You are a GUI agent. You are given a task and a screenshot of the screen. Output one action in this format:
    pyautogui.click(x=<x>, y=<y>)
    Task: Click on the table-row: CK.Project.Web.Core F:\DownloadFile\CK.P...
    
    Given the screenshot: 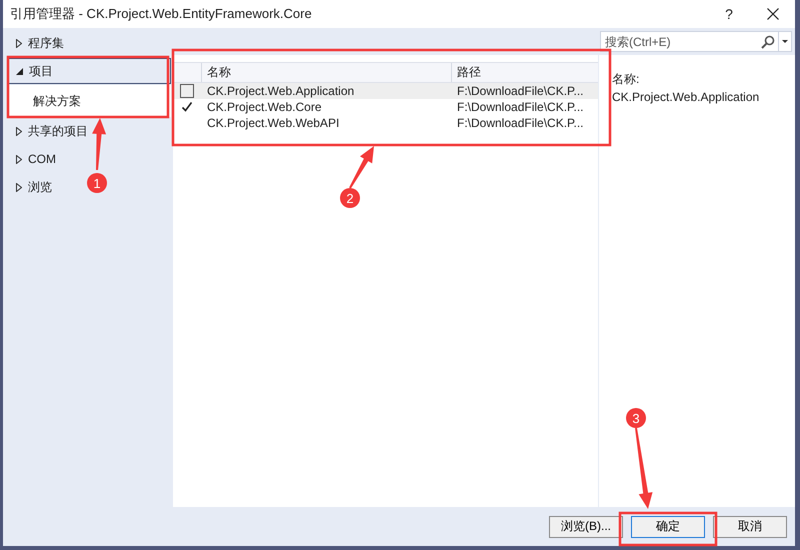 What is the action you would take?
    pyautogui.click(x=385, y=107)
    